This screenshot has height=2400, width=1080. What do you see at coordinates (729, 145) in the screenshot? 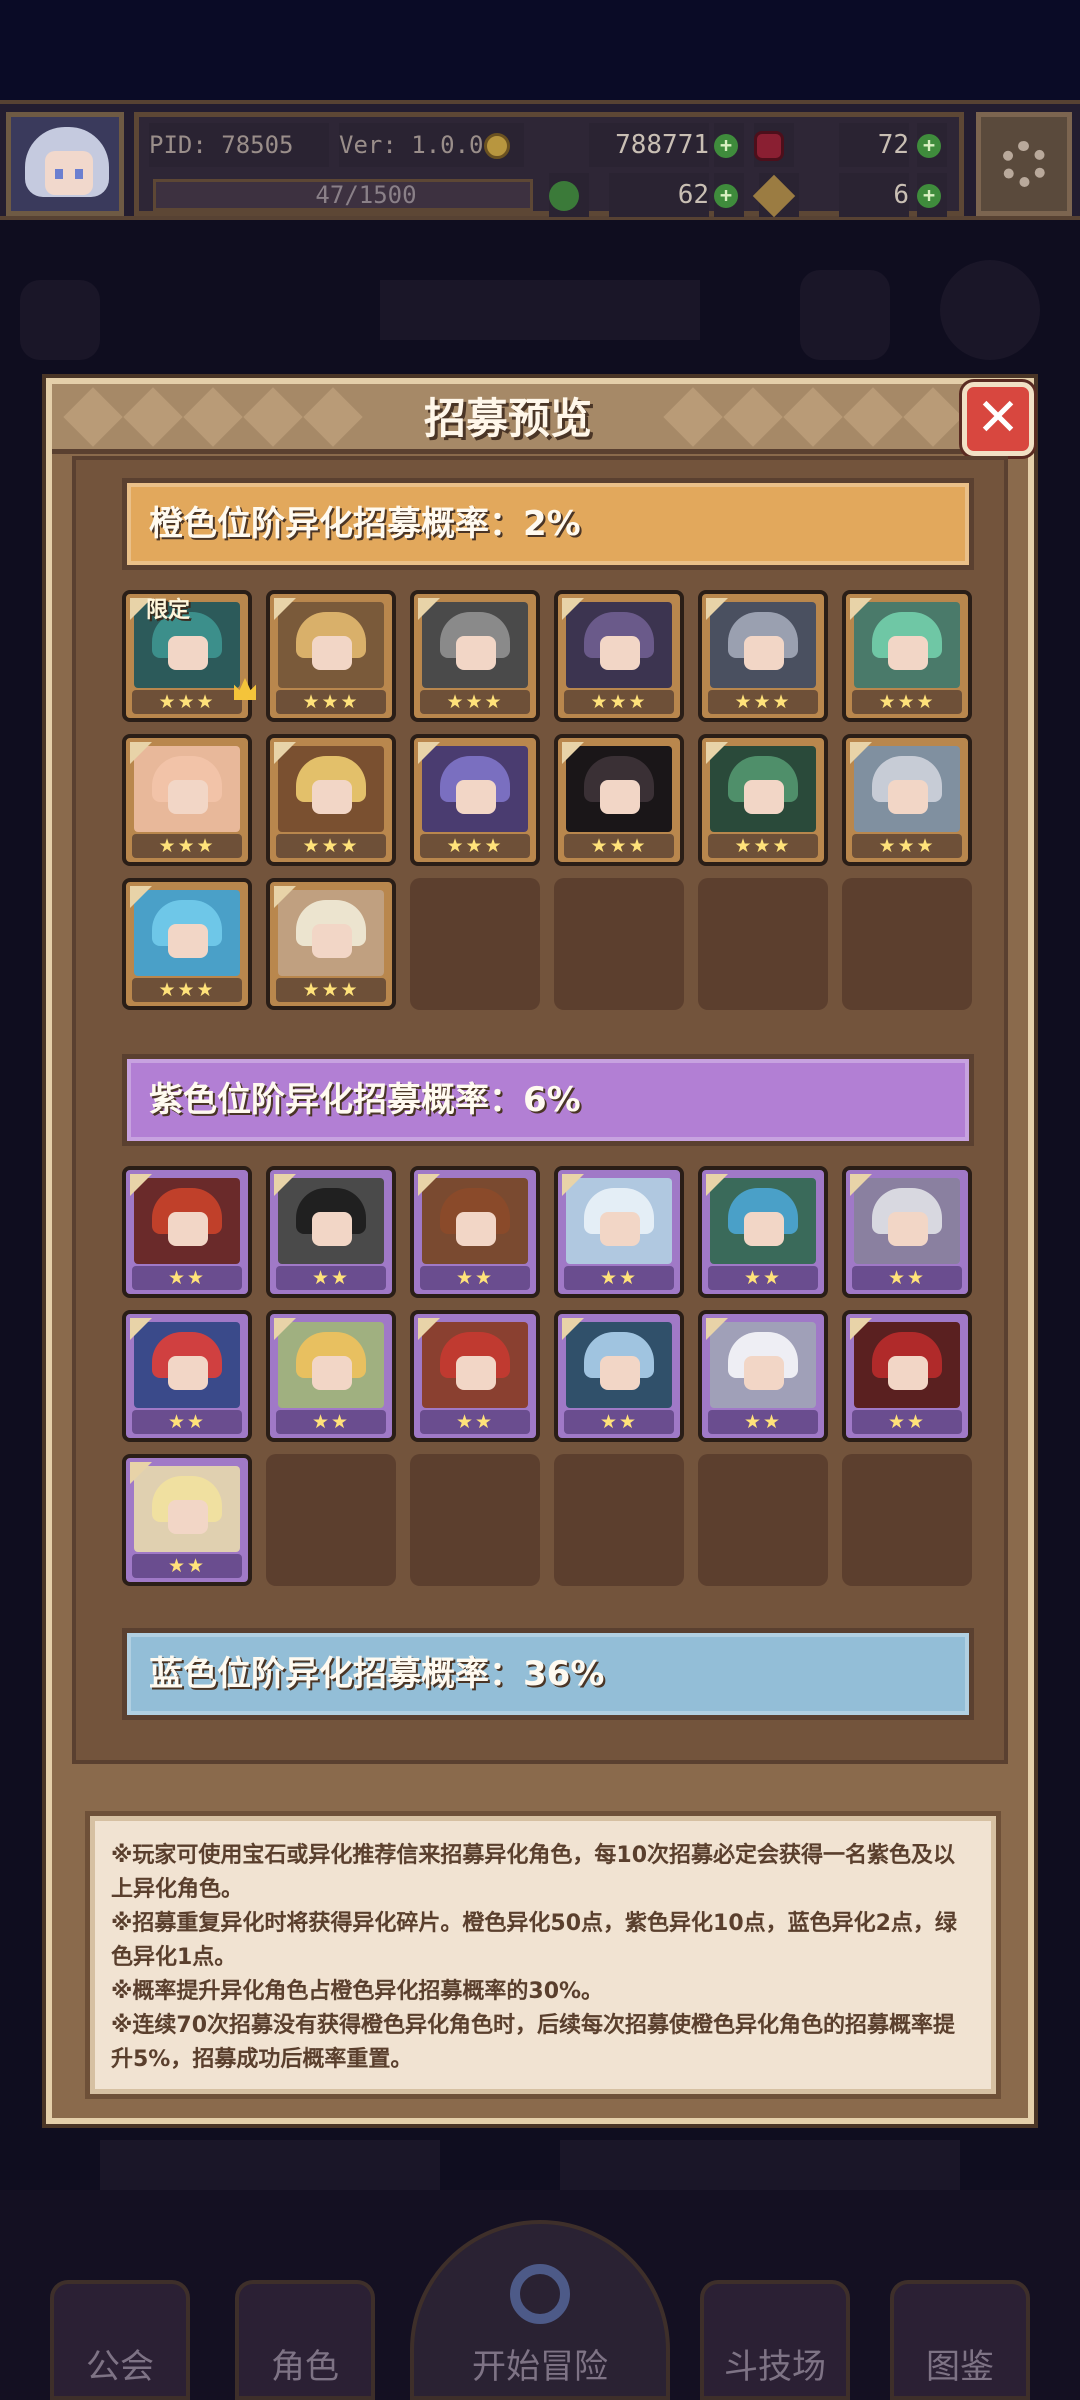
I see `gold-add-button: +` at bounding box center [729, 145].